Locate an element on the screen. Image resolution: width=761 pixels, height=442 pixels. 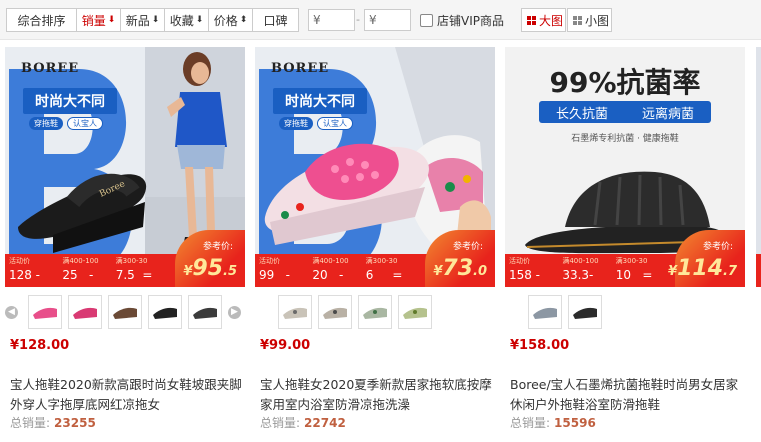
sort-favorites-button: 收藏 ⬇ is located at coordinates (186, 20).